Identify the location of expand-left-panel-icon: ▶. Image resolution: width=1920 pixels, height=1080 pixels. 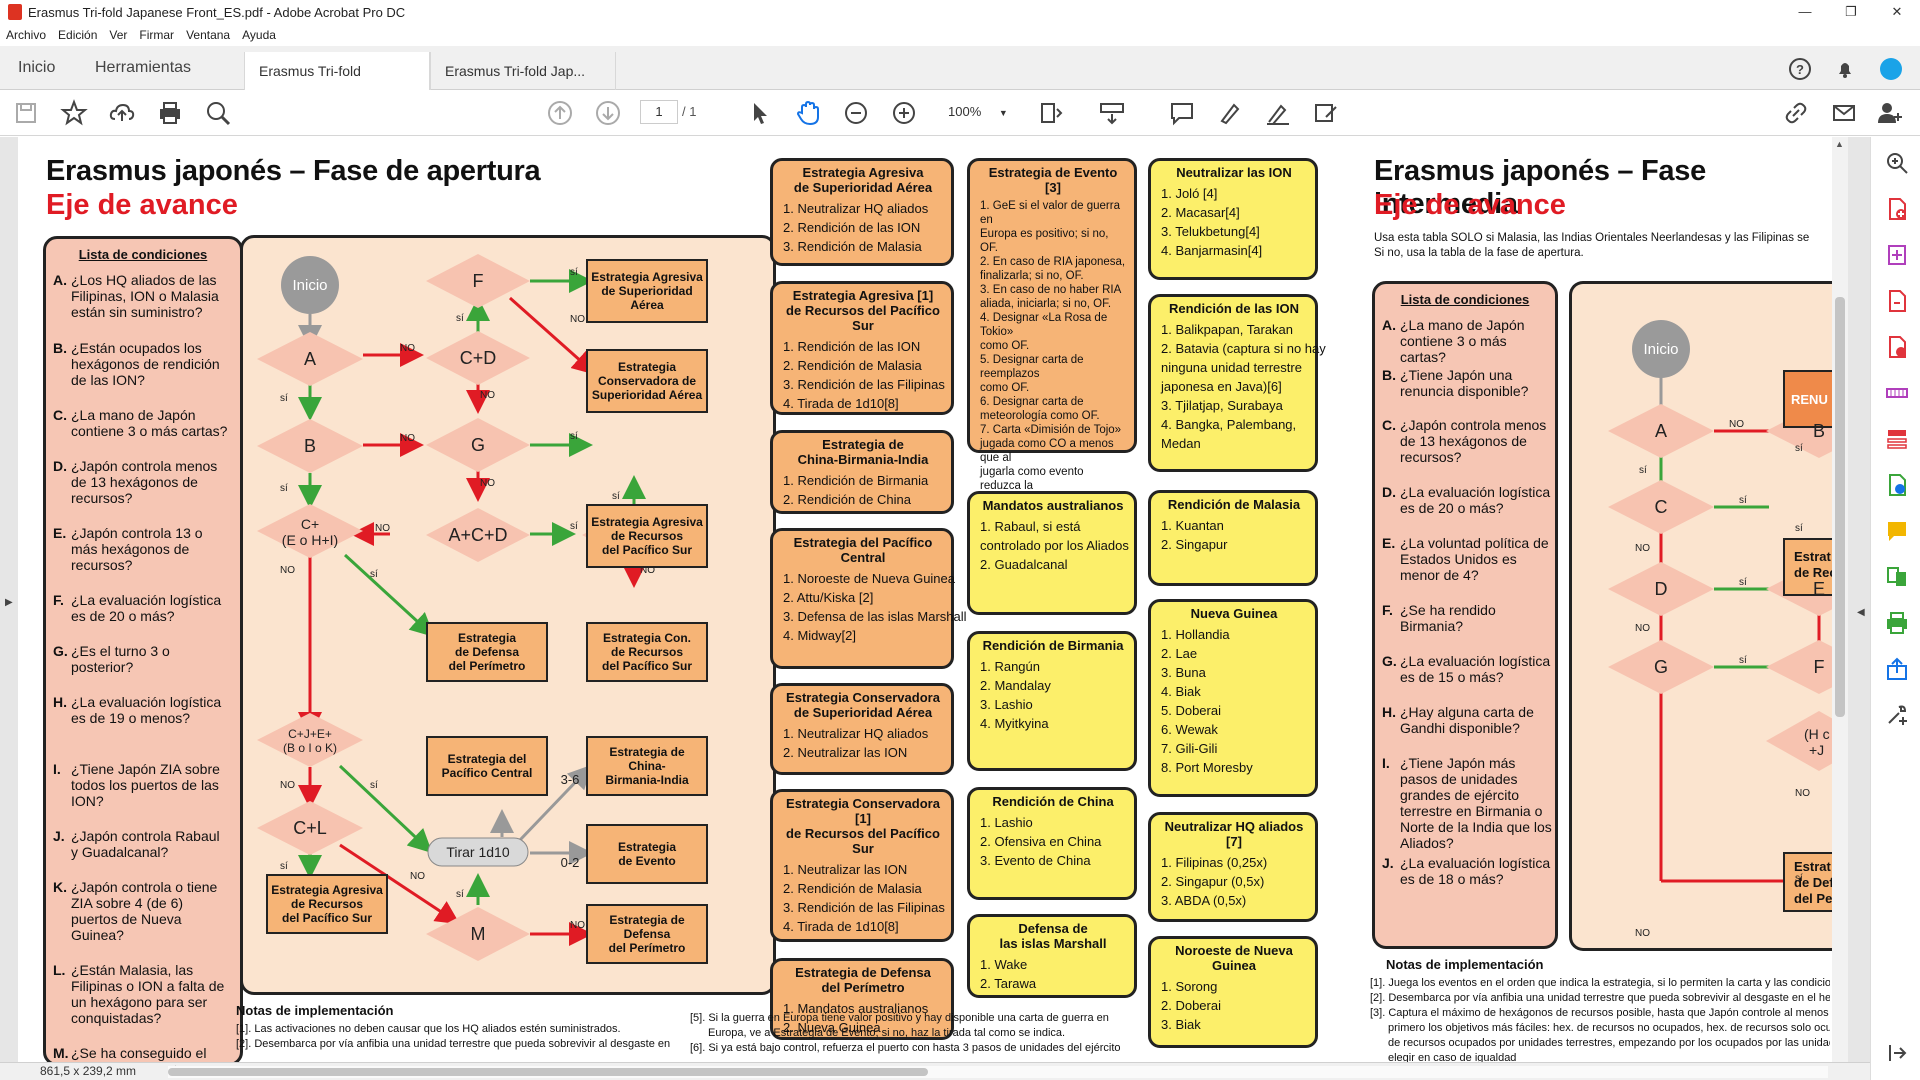
(9, 602).